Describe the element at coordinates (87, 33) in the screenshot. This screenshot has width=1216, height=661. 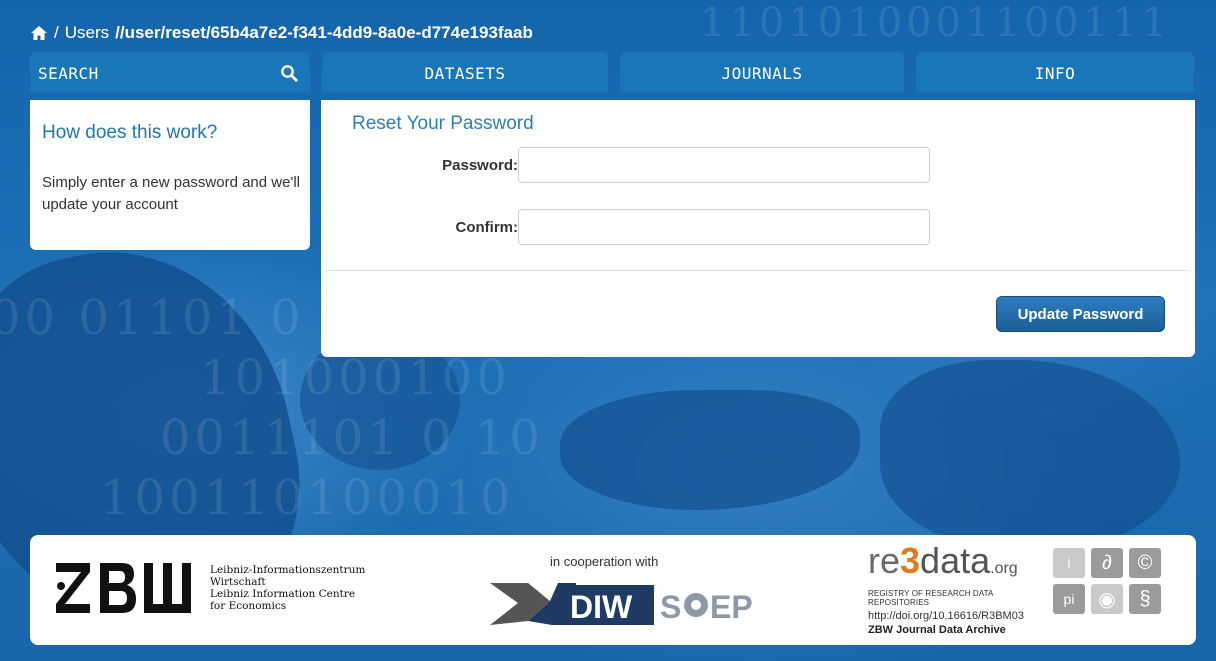
I see `breadcrumb-users-link: Users` at that location.